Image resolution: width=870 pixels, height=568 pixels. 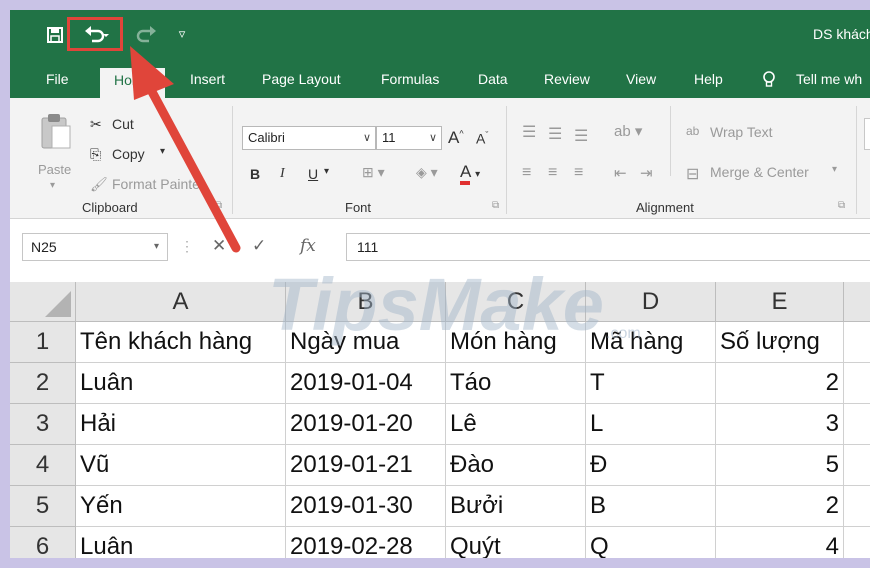 I want to click on tab-help: Help, so click(x=708, y=79).